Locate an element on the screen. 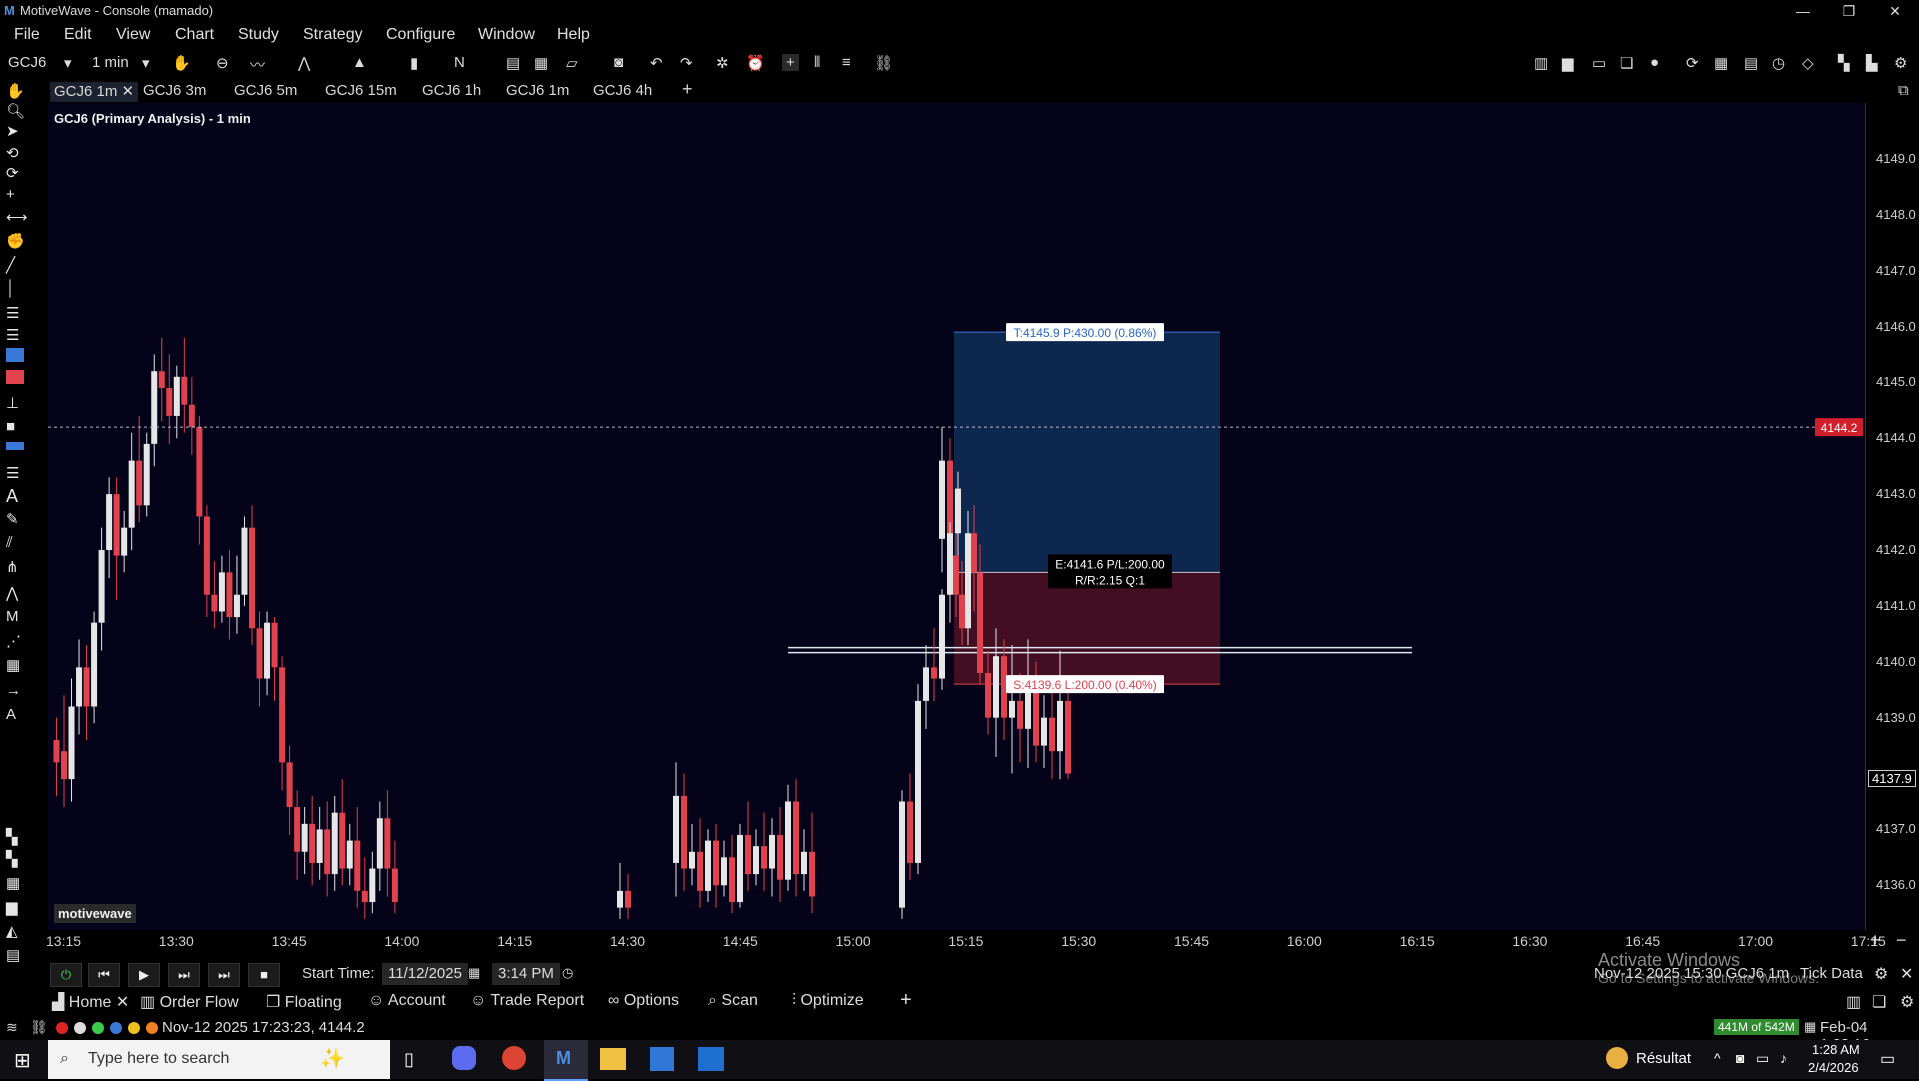  alarm-icon: ⏰ is located at coordinates (755, 63).